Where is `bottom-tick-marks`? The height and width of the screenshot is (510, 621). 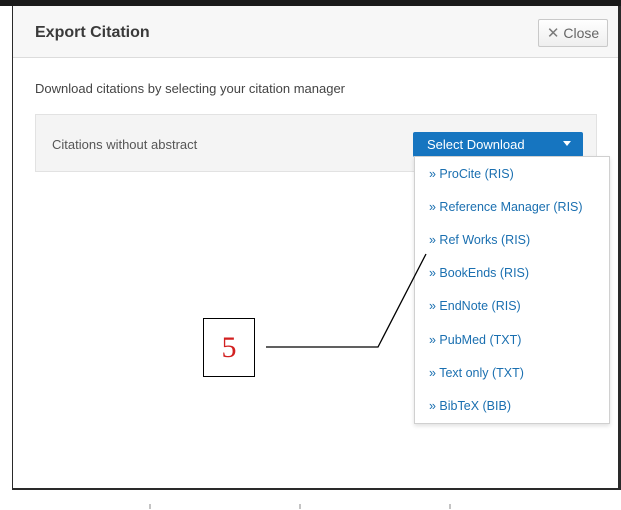 bottom-tick-marks is located at coordinates (300, 506).